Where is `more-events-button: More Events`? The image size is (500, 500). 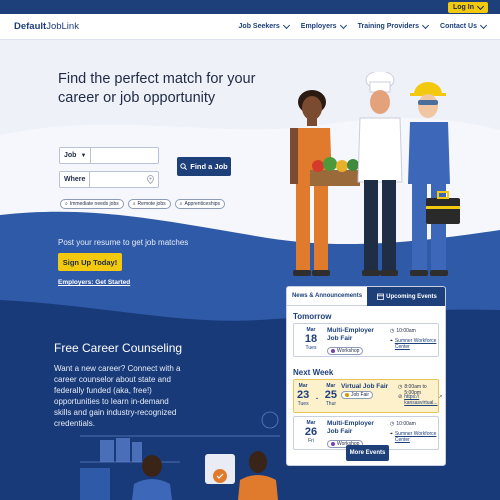
more-events-button: More Events is located at coordinates (367, 453).